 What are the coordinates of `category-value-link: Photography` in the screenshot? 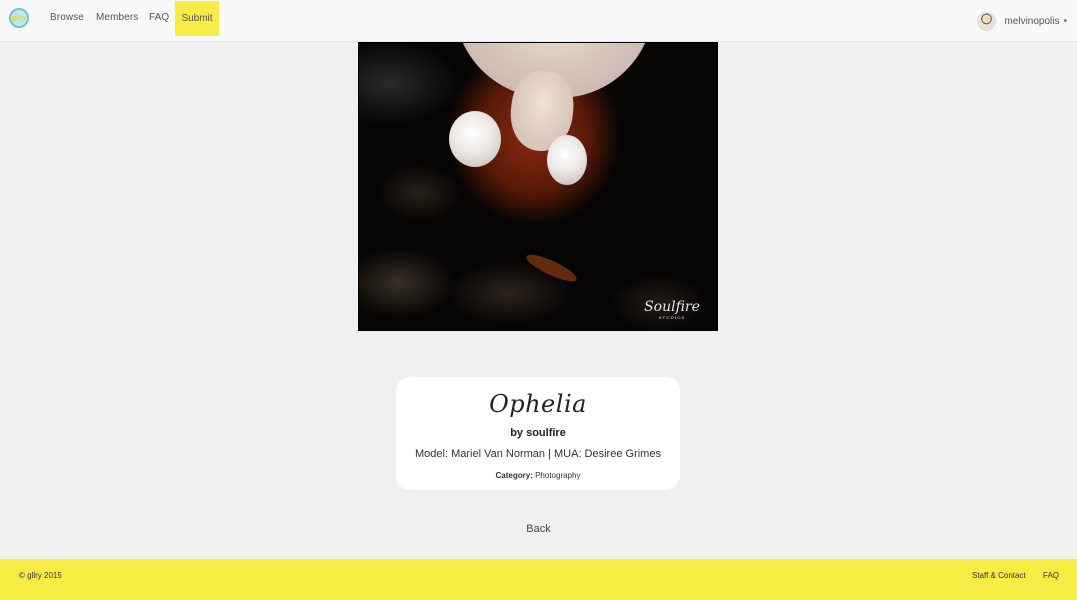 It's located at (557, 475).